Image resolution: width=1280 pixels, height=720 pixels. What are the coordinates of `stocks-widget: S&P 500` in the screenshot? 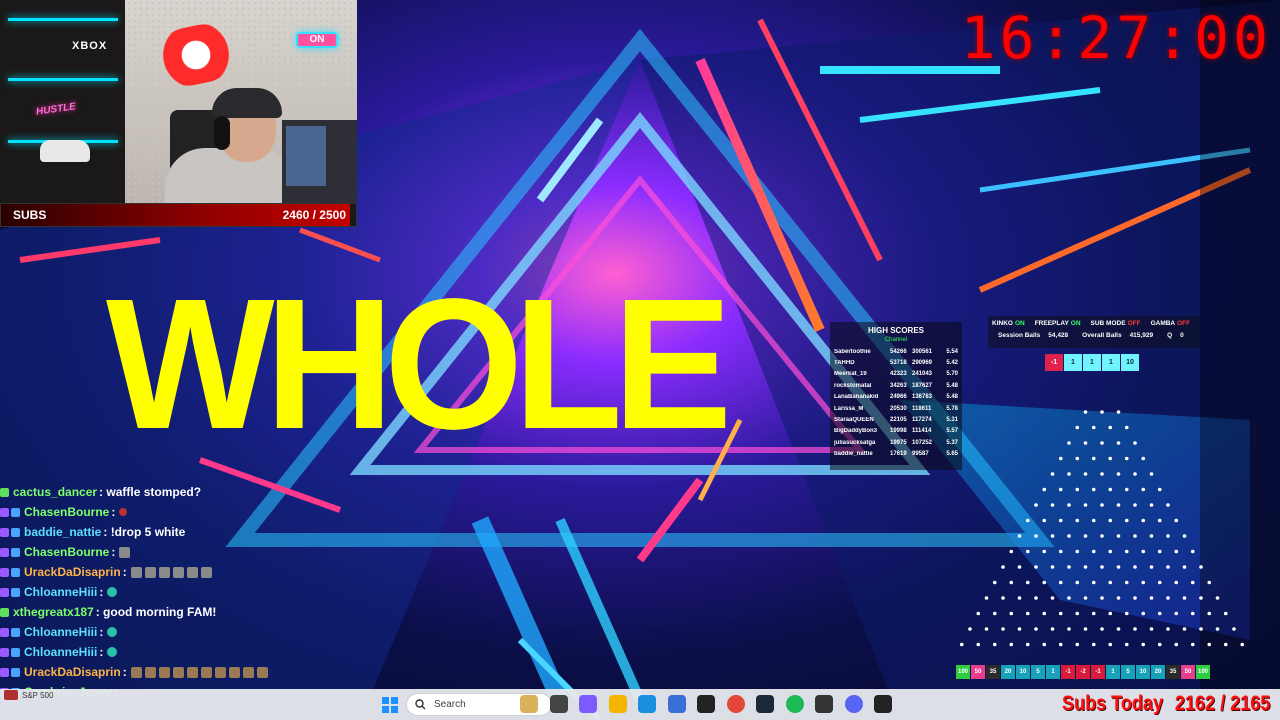 It's located at (28, 695).